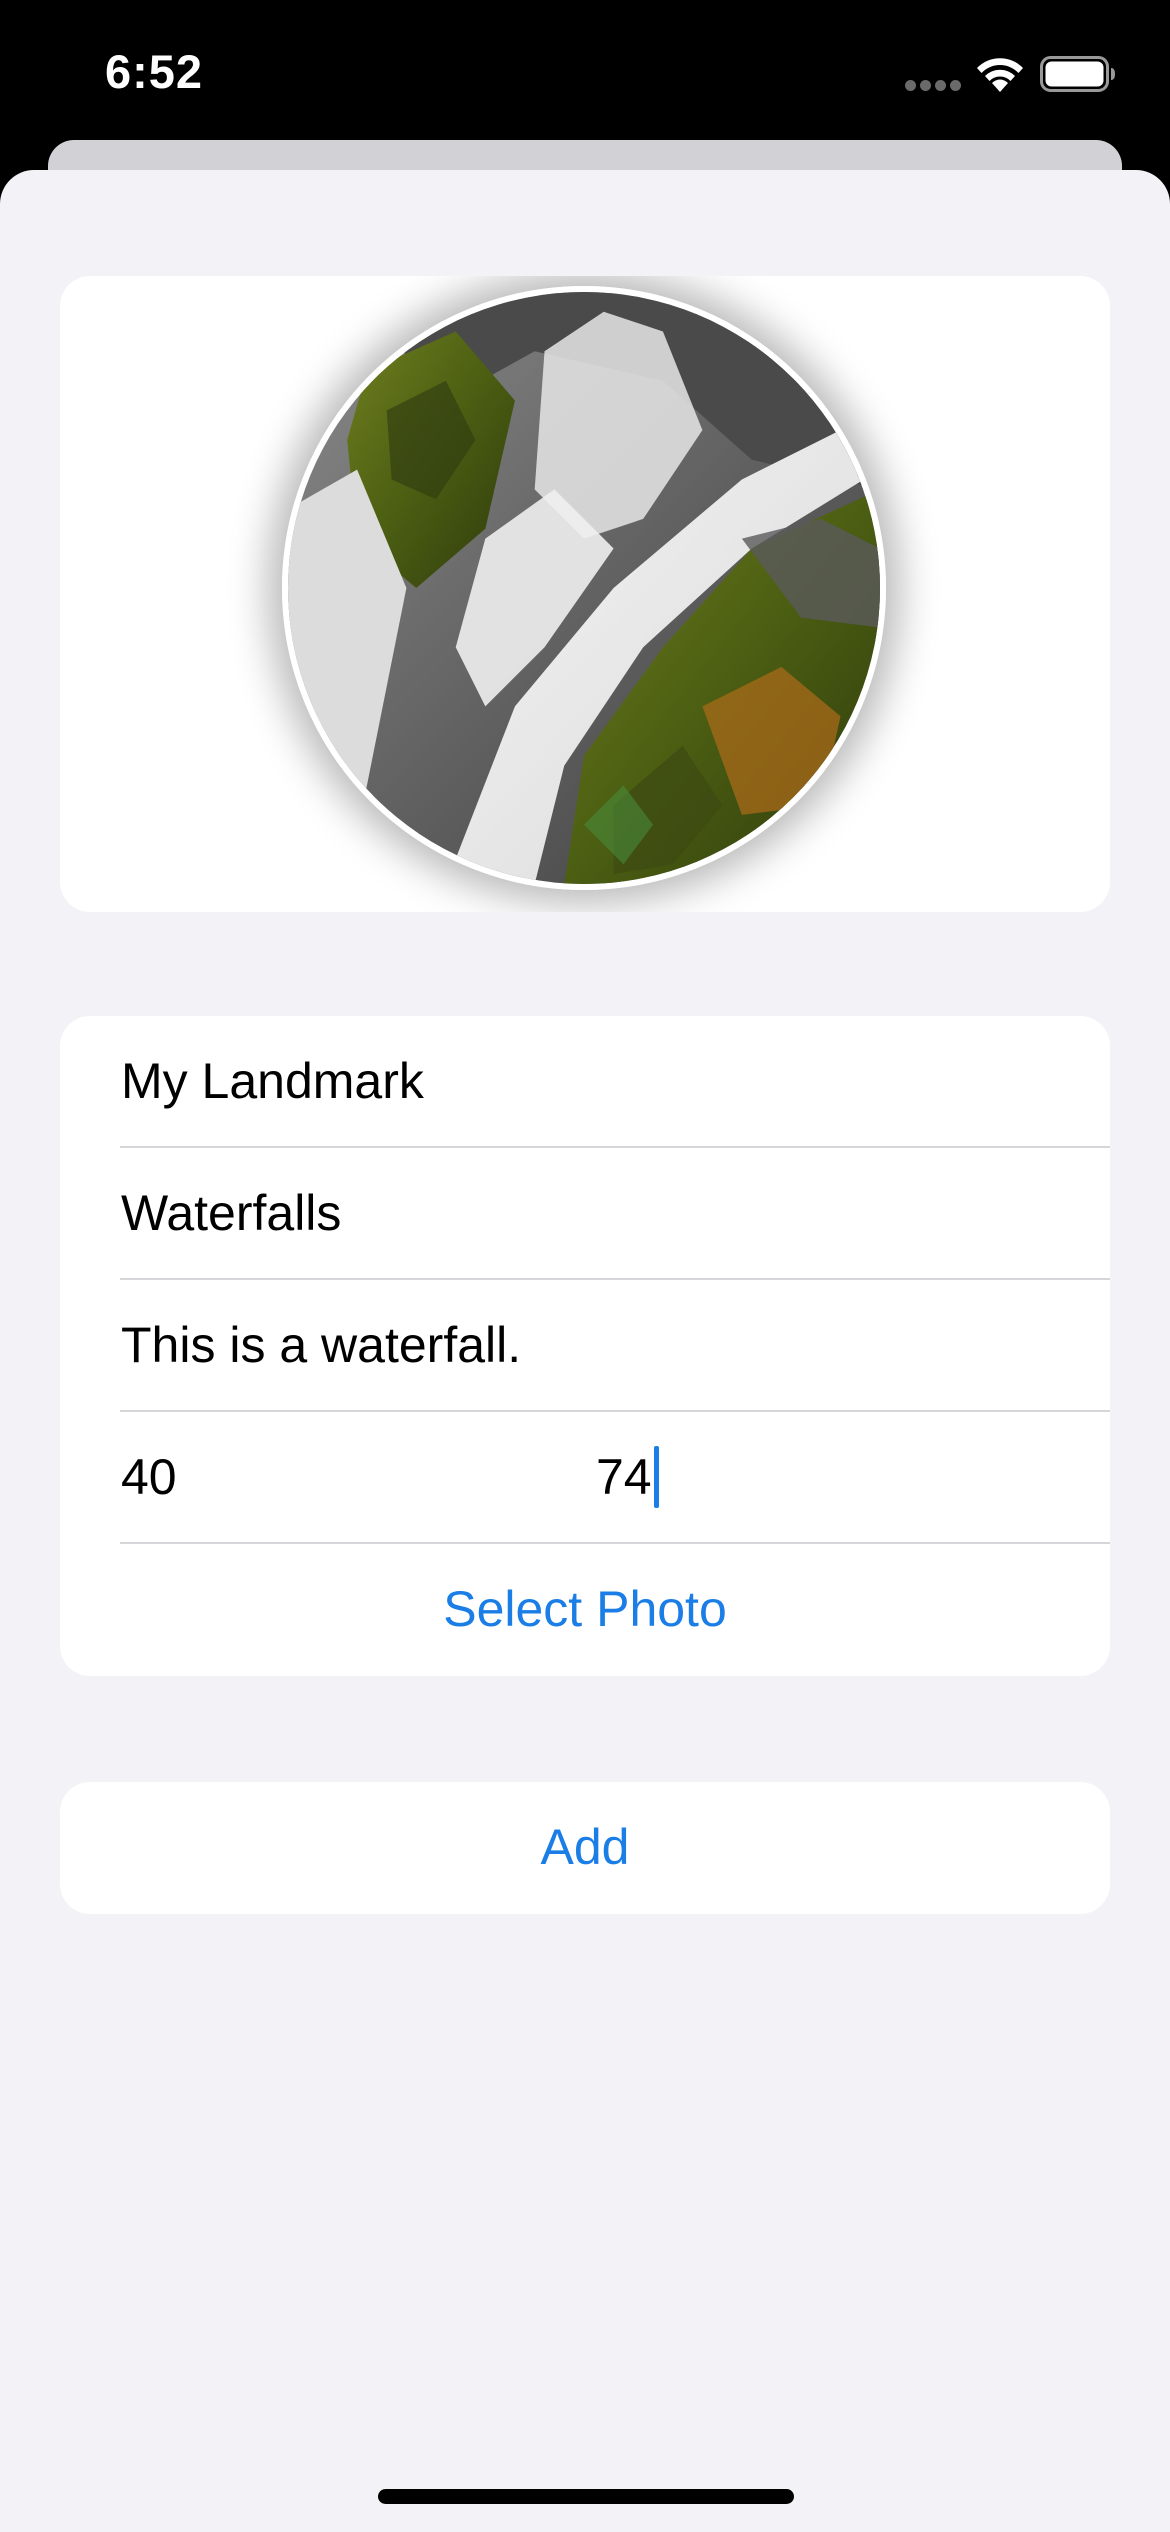  I want to click on waterfall-photo, so click(584, 588).